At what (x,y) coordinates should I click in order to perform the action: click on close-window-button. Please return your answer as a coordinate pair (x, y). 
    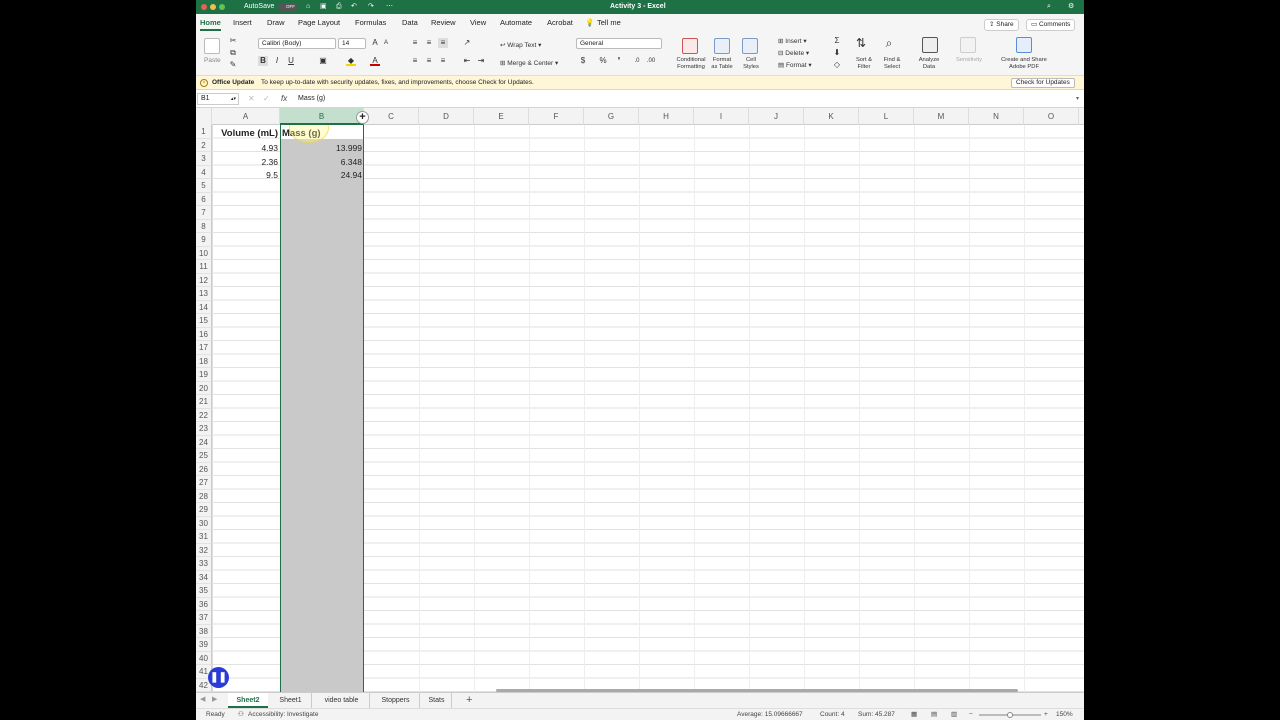
    Looking at the image, I should click on (204, 7).